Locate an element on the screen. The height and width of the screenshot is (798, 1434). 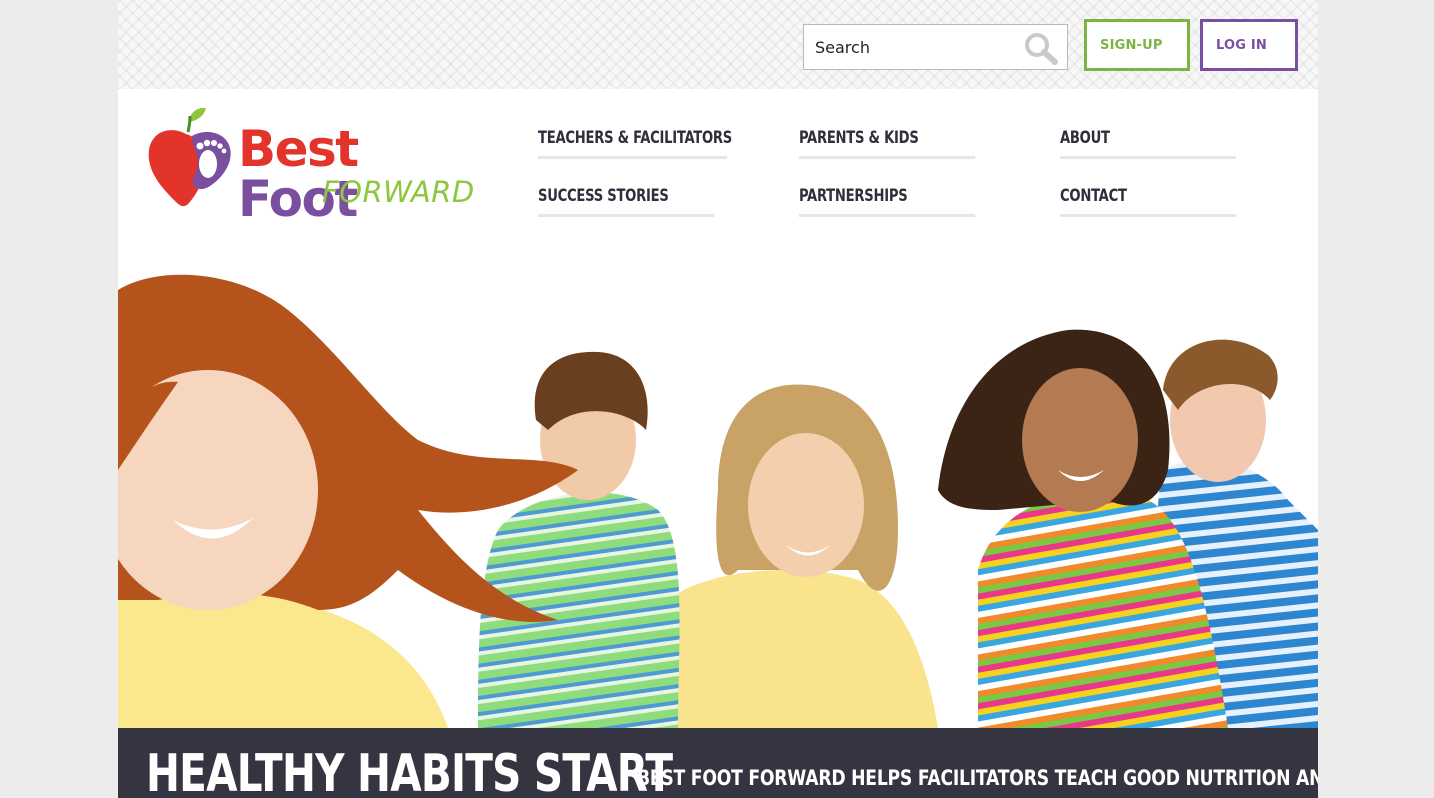
nav-about: ABOUT is located at coordinates (1148, 143).